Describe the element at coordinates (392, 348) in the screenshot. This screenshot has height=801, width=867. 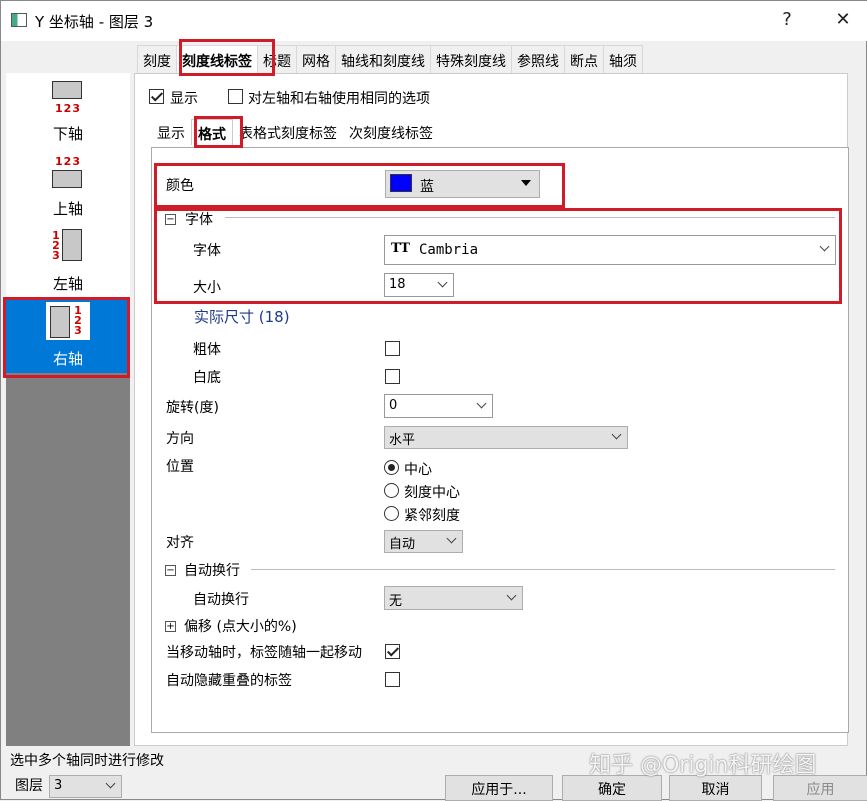
I see `bold-checkbox` at that location.